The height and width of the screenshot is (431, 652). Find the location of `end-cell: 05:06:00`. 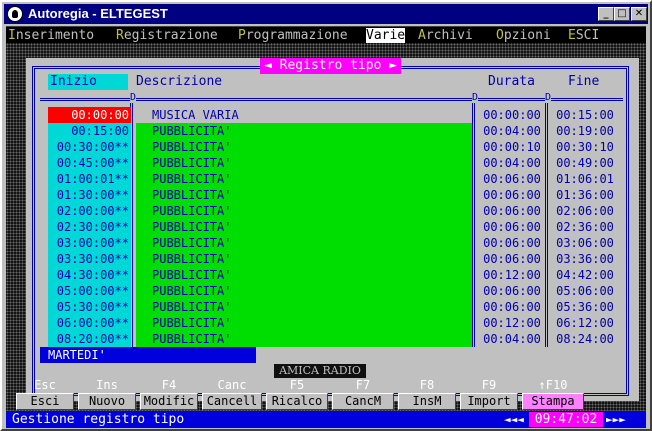

end-cell: 05:06:00 is located at coordinates (585, 291).